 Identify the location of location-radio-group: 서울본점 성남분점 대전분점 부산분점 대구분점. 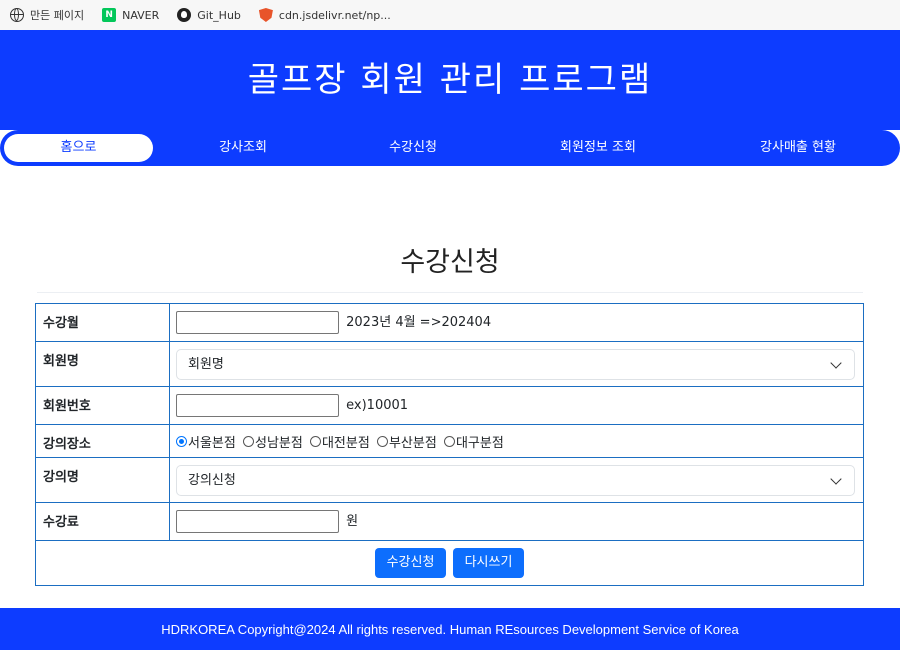
(516, 441).